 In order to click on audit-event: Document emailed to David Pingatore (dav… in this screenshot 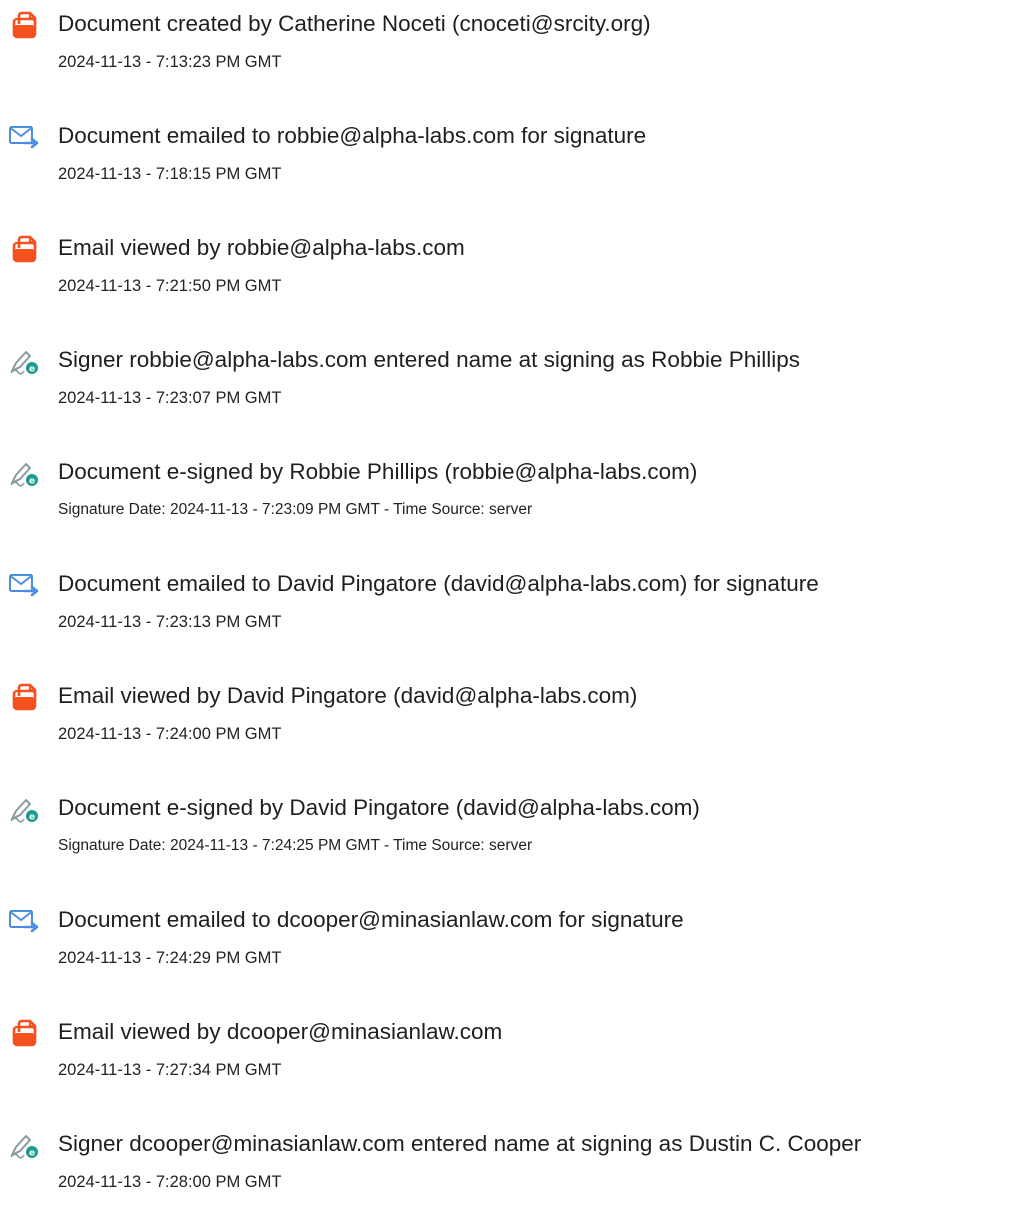, I will do `click(505, 605)`.